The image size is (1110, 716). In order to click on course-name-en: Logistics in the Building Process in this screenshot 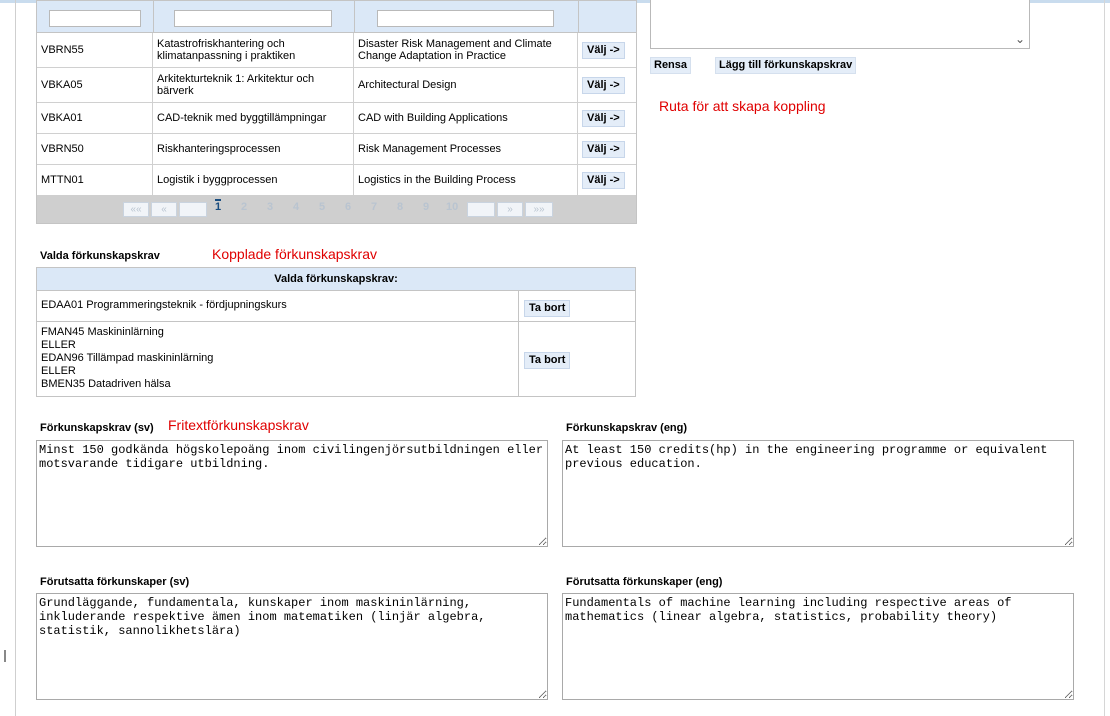, I will do `click(466, 180)`.